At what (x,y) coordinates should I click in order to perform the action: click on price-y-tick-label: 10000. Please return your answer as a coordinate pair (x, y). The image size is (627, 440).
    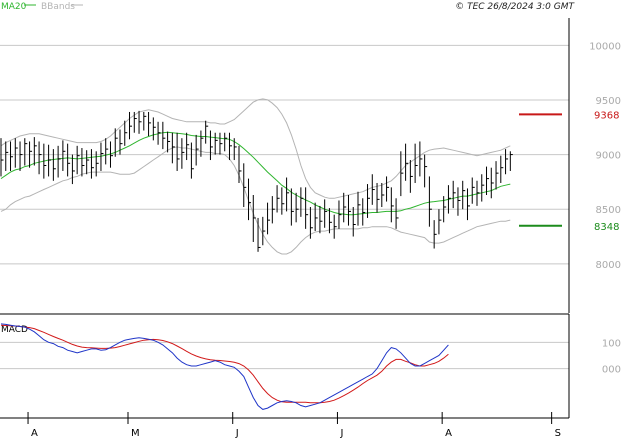
    Looking at the image, I should click on (605, 46).